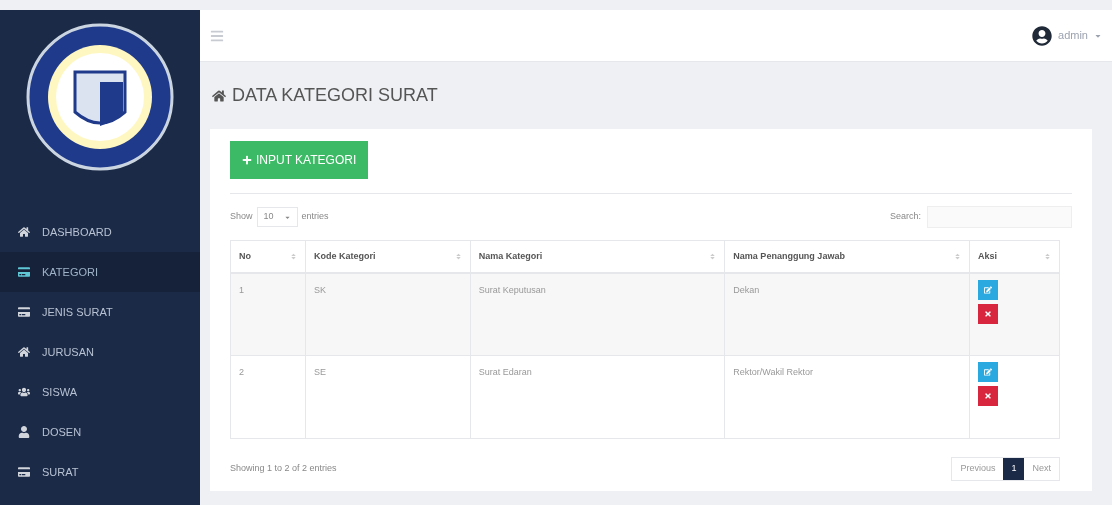  What do you see at coordinates (1014, 256) in the screenshot?
I see `column-header: Aksi` at bounding box center [1014, 256].